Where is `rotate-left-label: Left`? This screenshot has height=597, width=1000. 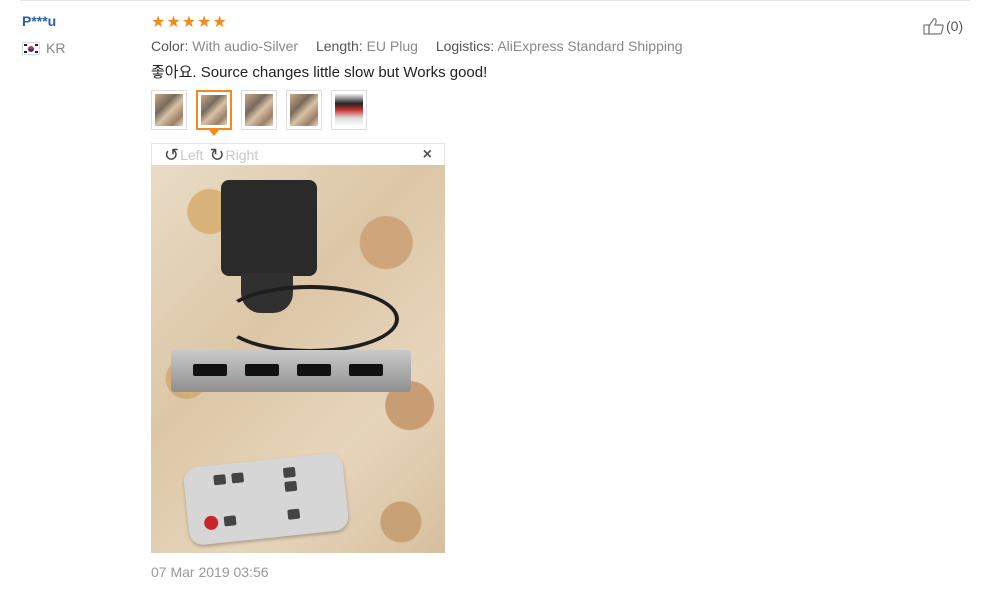 rotate-left-label: Left is located at coordinates (192, 154).